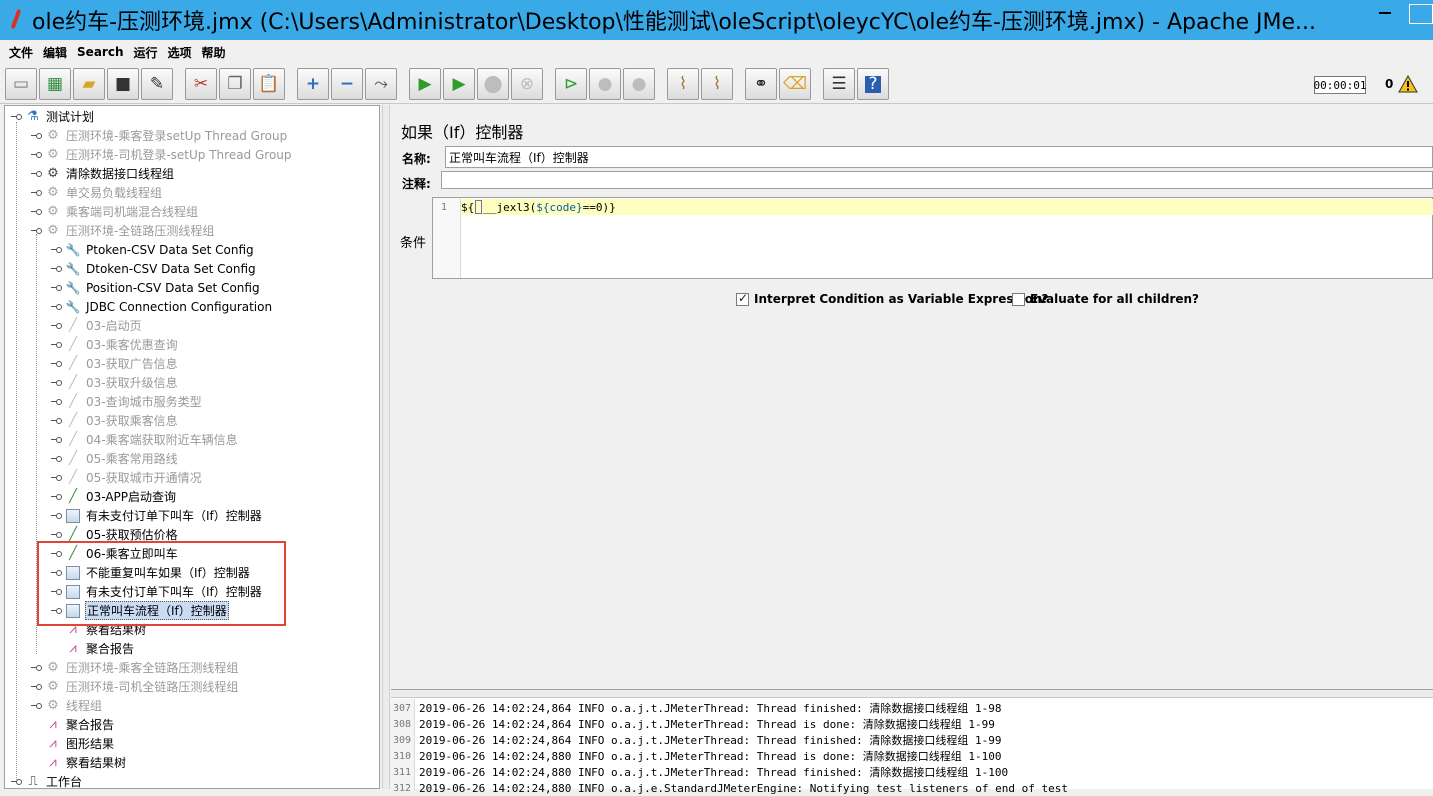  I want to click on stop-button: ⬤, so click(493, 84).